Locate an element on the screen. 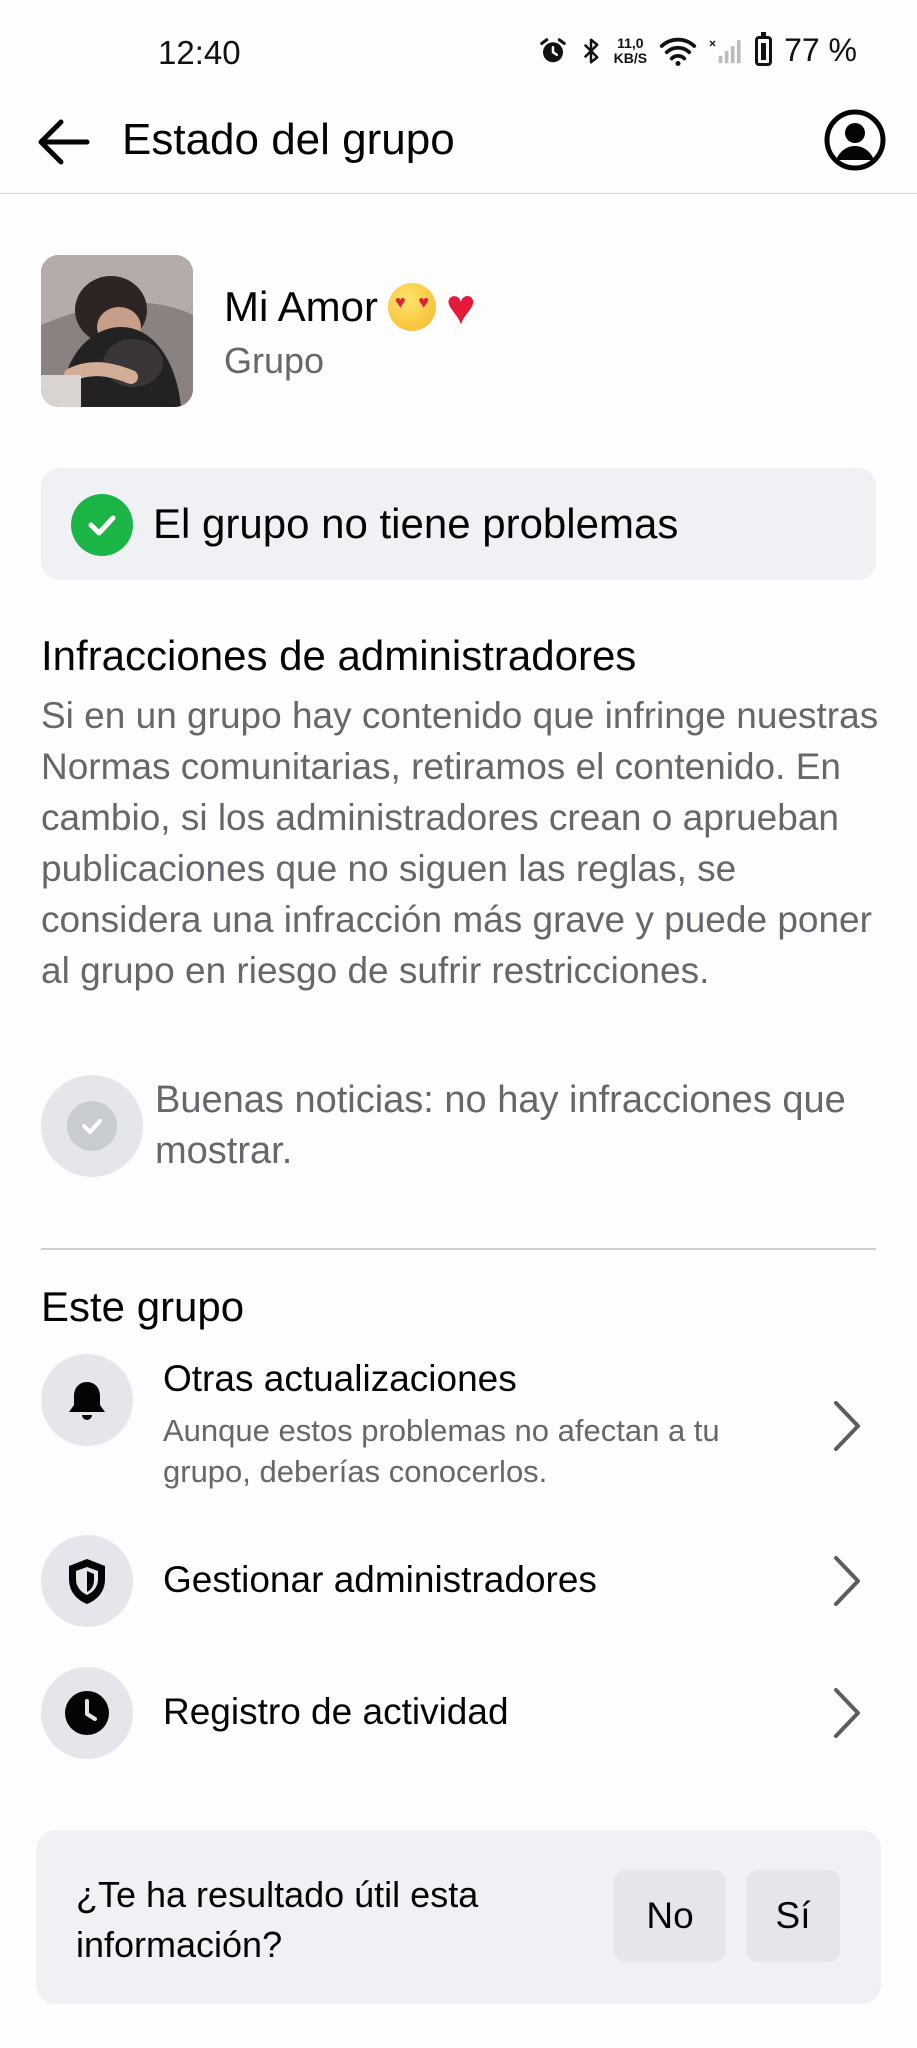  divider is located at coordinates (458, 1249).